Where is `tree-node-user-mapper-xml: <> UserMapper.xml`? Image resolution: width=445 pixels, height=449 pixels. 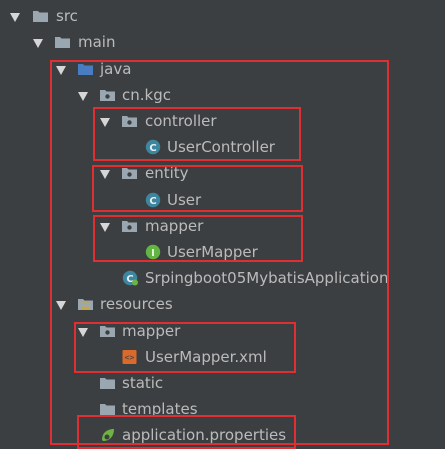 tree-node-user-mapper-xml: <> UserMapper.xml is located at coordinates (222, 357).